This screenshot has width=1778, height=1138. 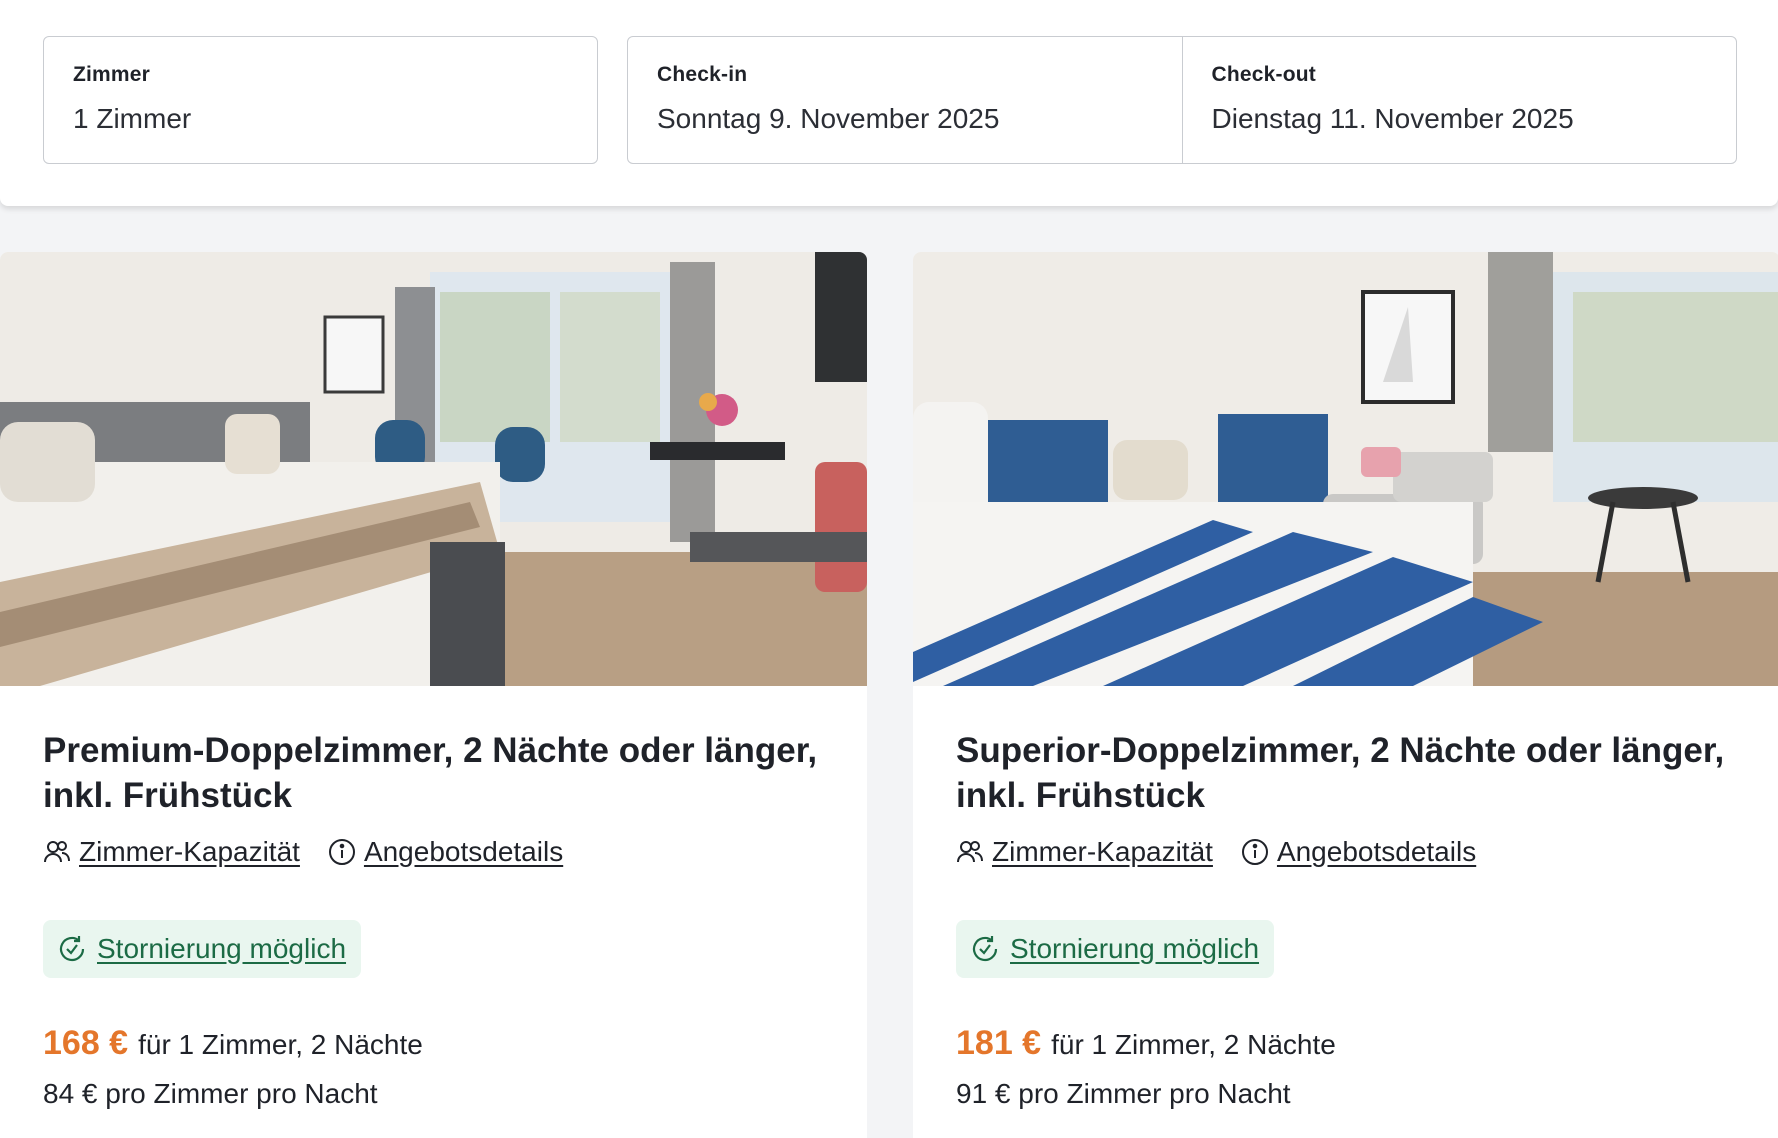 I want to click on rooms-selector: Zimmer 1 Zimmer, so click(x=320, y=100).